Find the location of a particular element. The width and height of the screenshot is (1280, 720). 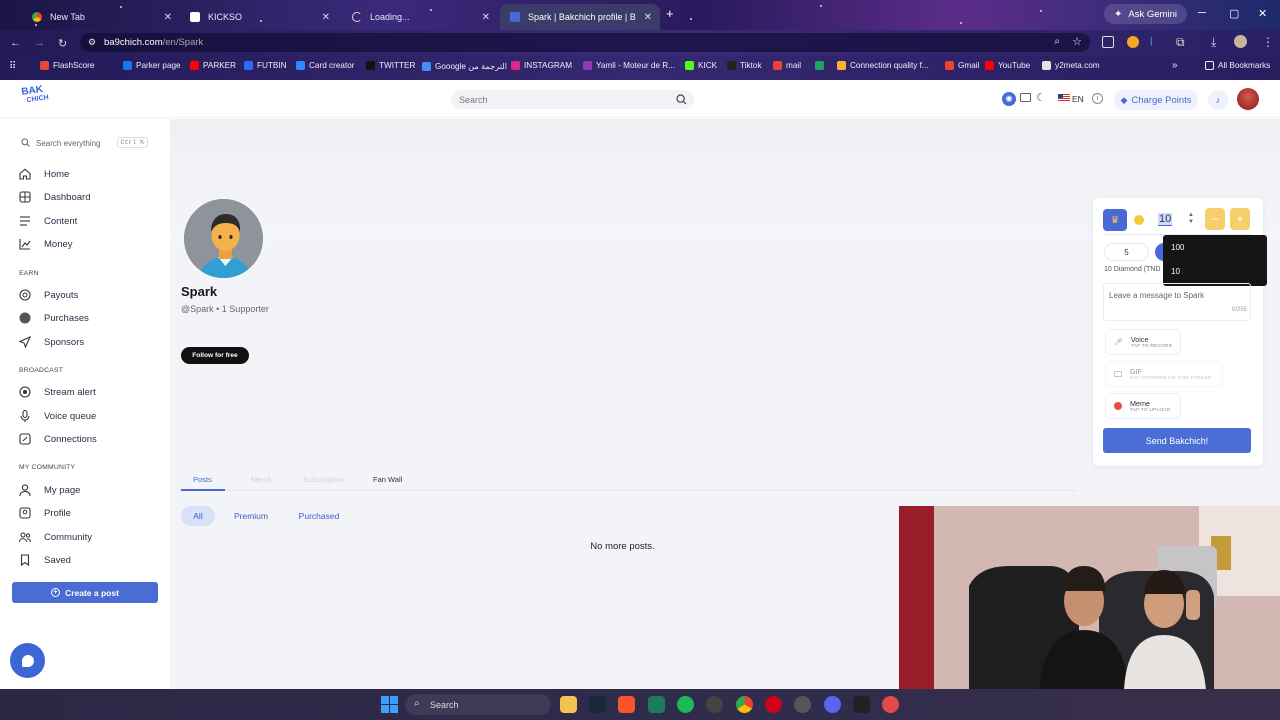

sidebar-item-purchases: Purchases is located at coordinates (53, 318).